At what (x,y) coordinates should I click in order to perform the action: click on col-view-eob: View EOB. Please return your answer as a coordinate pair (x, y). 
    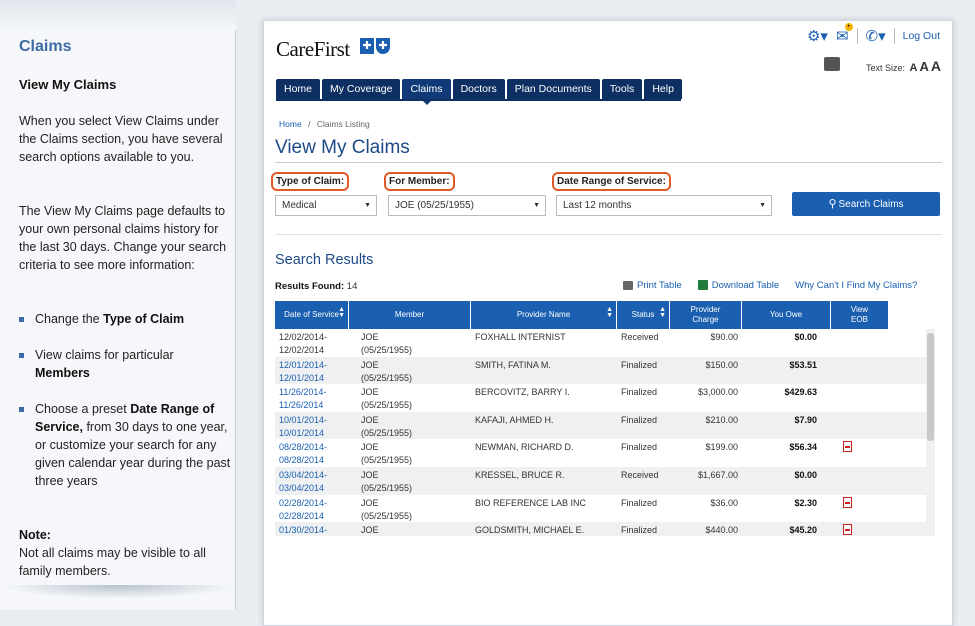
    Looking at the image, I should click on (860, 315).